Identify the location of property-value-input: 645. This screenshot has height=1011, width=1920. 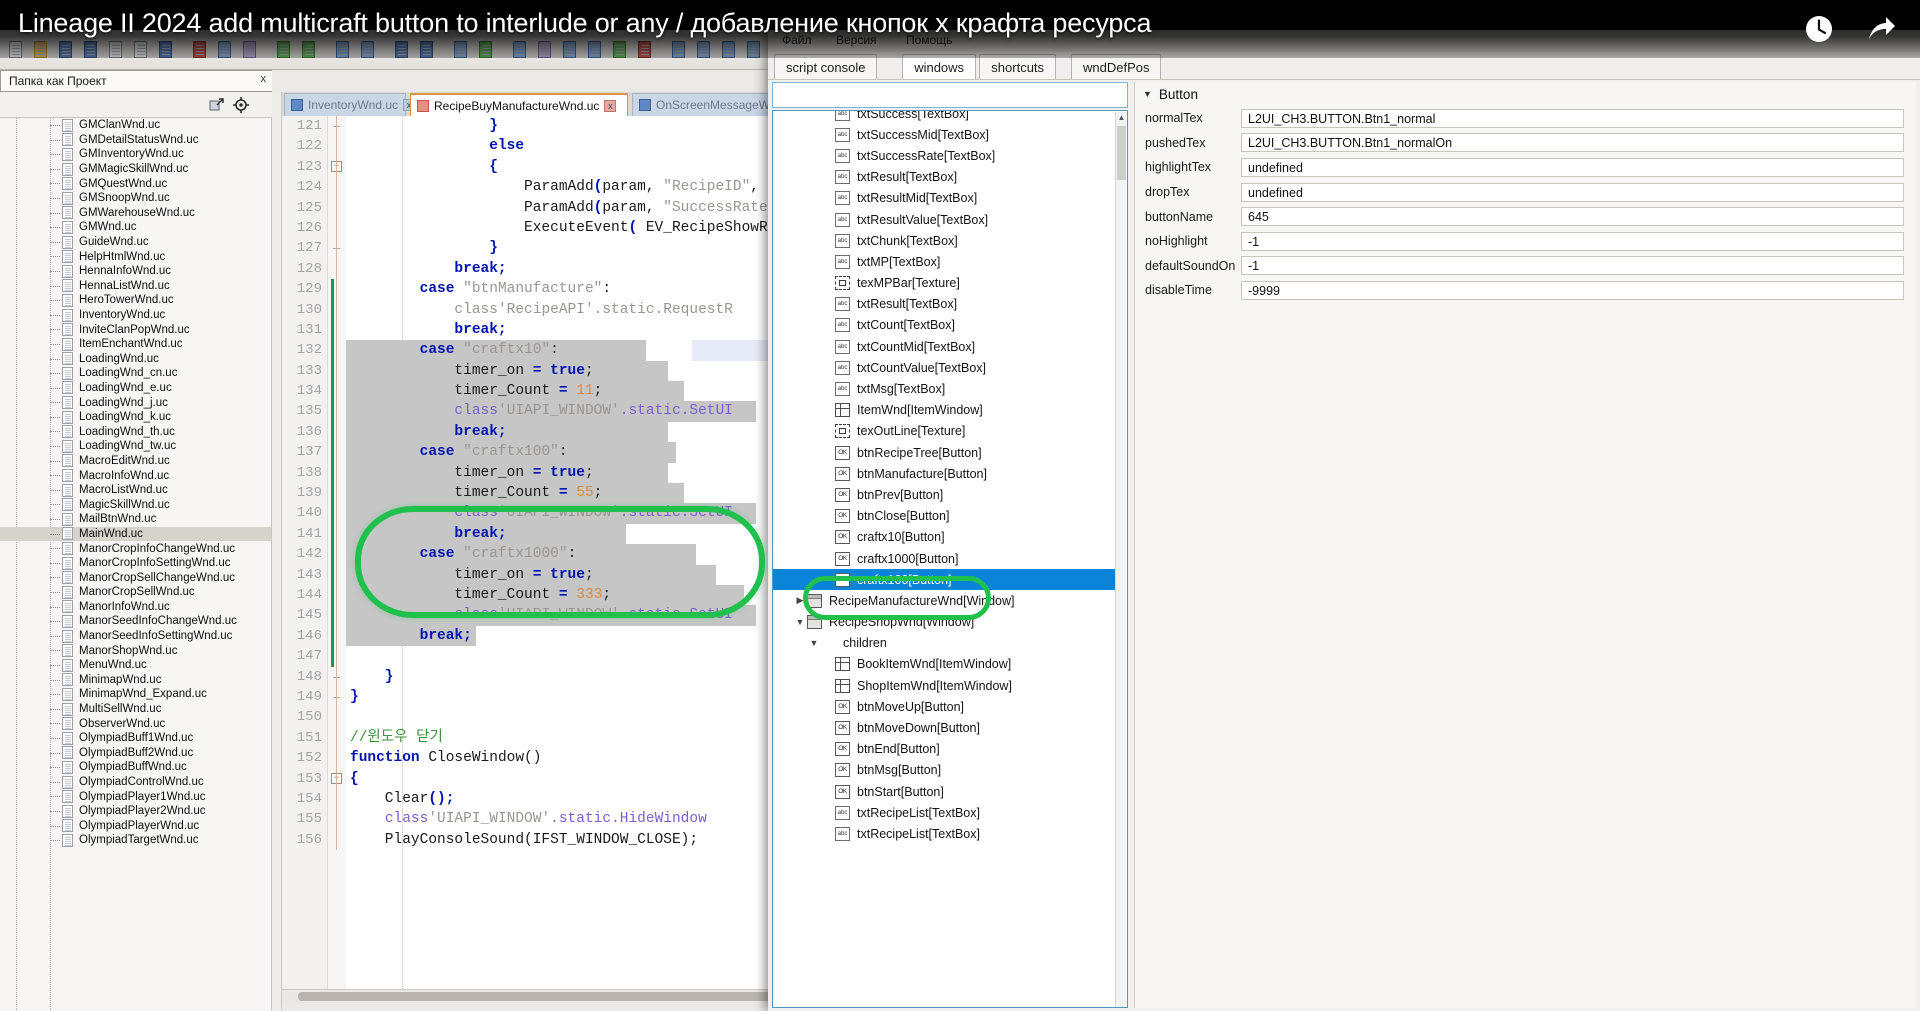
(1572, 217).